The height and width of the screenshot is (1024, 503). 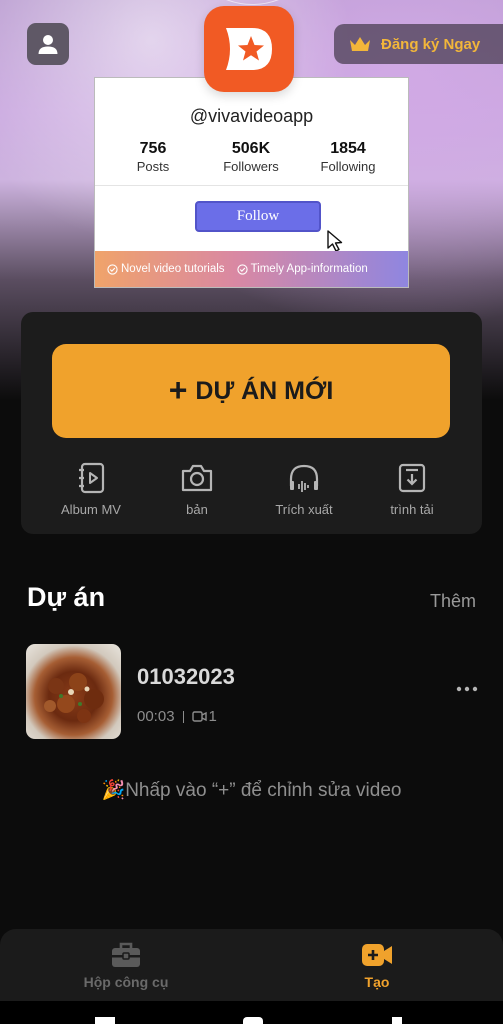 What do you see at coordinates (197, 509) in the screenshot?
I see `quick-tool-label: bản` at bounding box center [197, 509].